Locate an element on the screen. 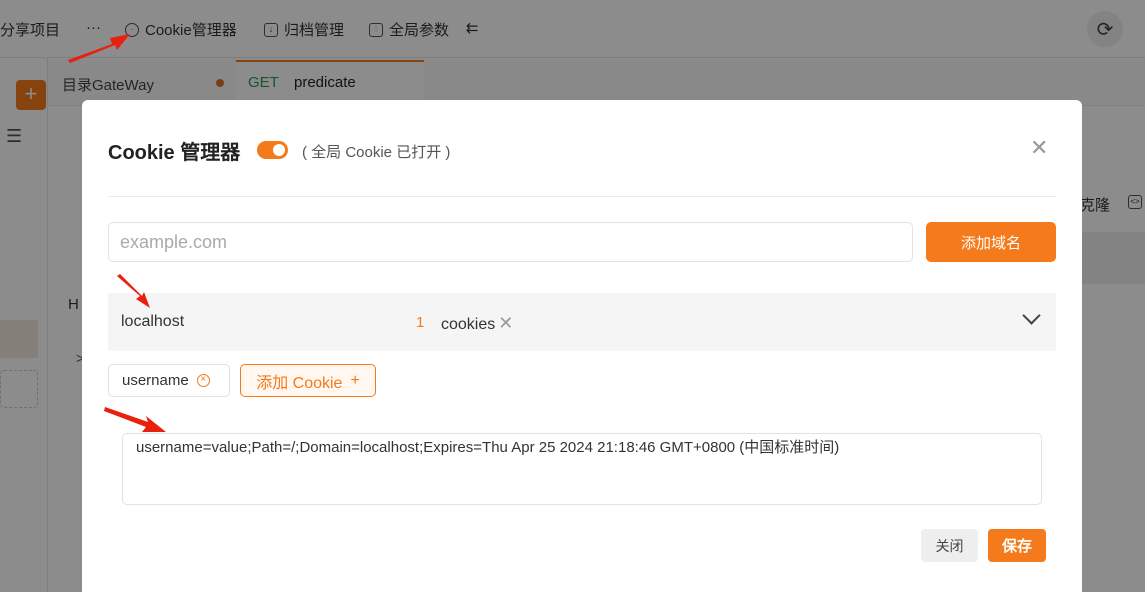 The image size is (1145, 592). domain-input is located at coordinates (510, 242).